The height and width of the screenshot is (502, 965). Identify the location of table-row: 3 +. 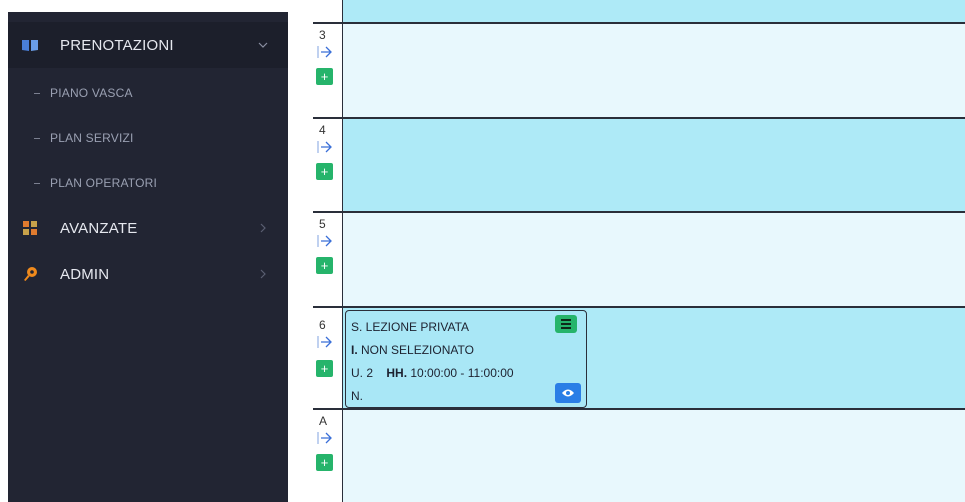
(639, 69).